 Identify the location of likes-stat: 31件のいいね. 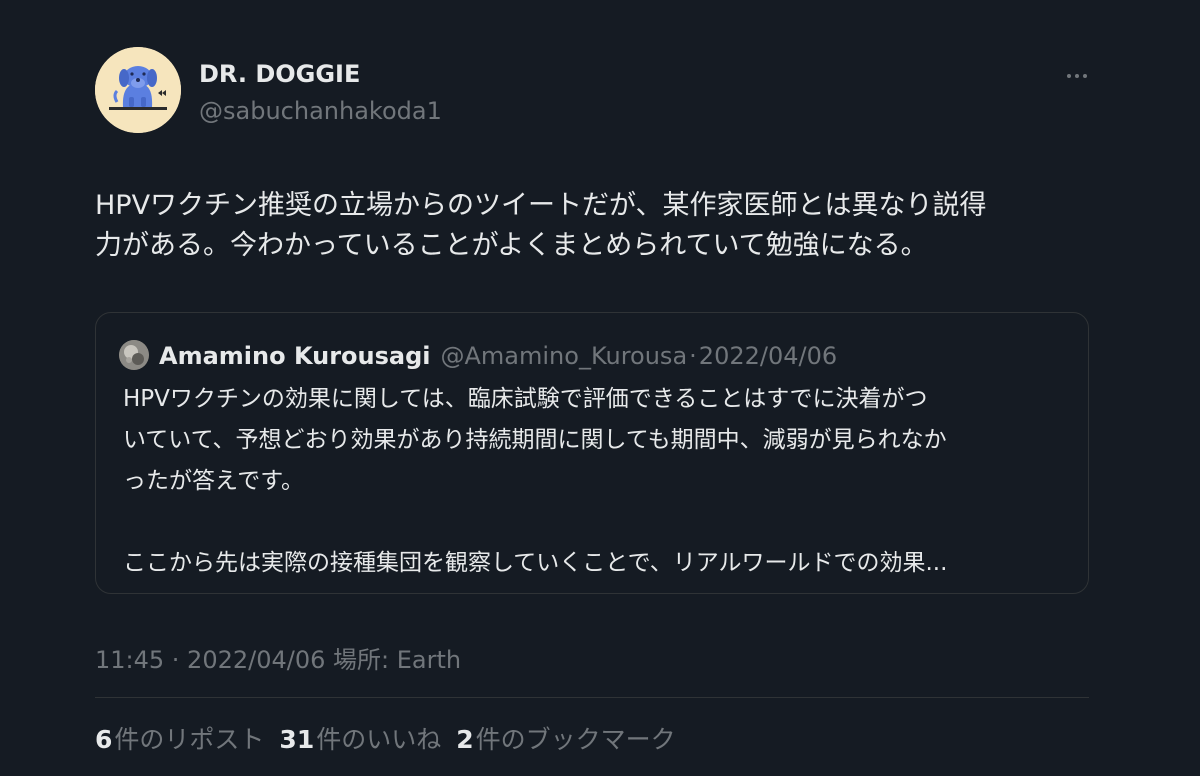
(360, 738).